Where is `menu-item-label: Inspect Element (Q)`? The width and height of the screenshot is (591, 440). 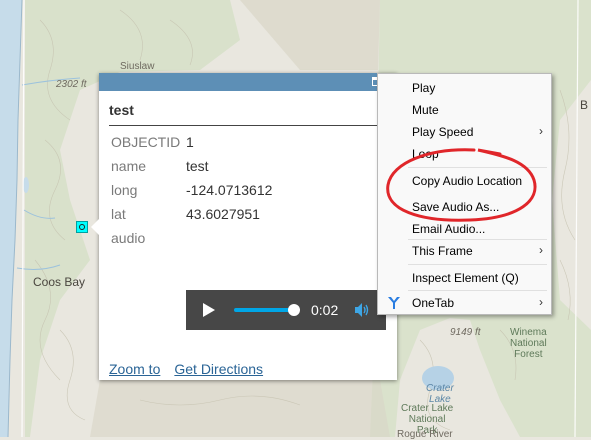 menu-item-label: Inspect Element (Q) is located at coordinates (465, 278).